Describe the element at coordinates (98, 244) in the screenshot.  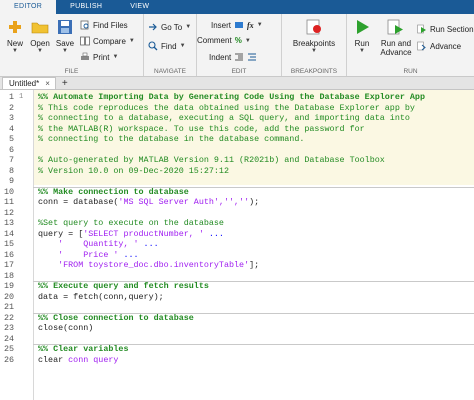
I see `string-literal: ' Quantity, '` at that location.